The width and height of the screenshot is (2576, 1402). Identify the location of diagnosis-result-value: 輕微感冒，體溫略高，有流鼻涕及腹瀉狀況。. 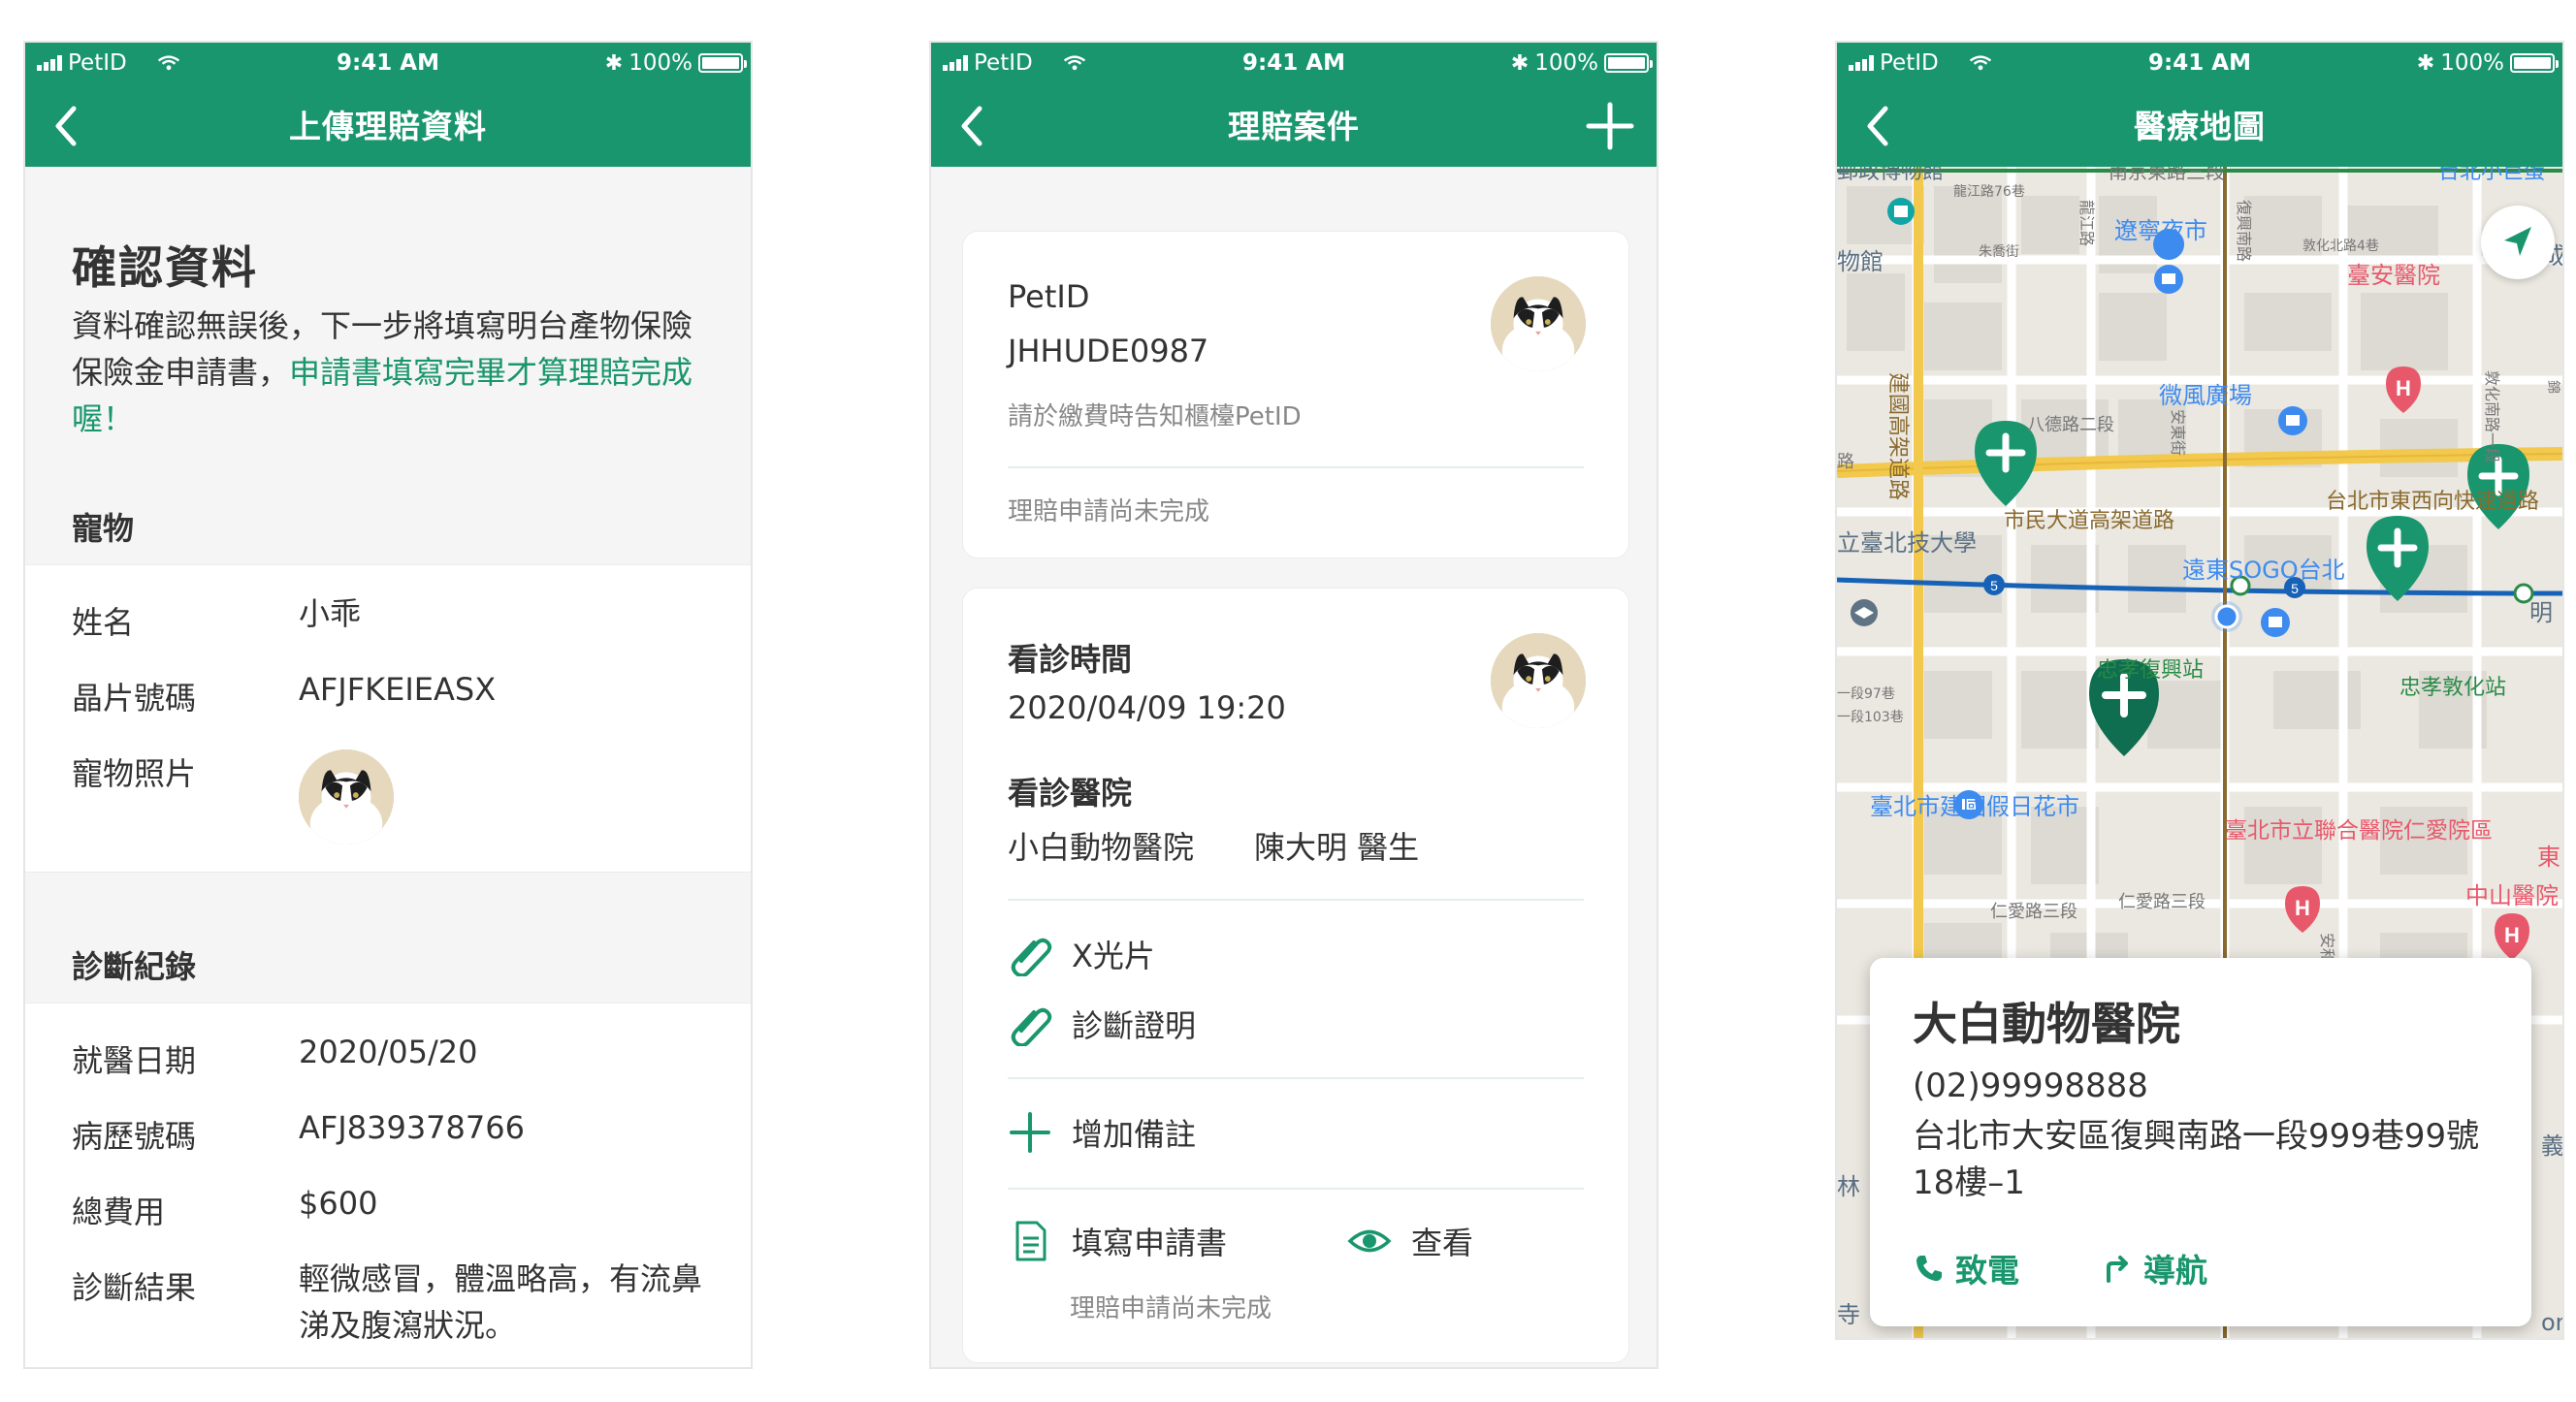
(501, 1302).